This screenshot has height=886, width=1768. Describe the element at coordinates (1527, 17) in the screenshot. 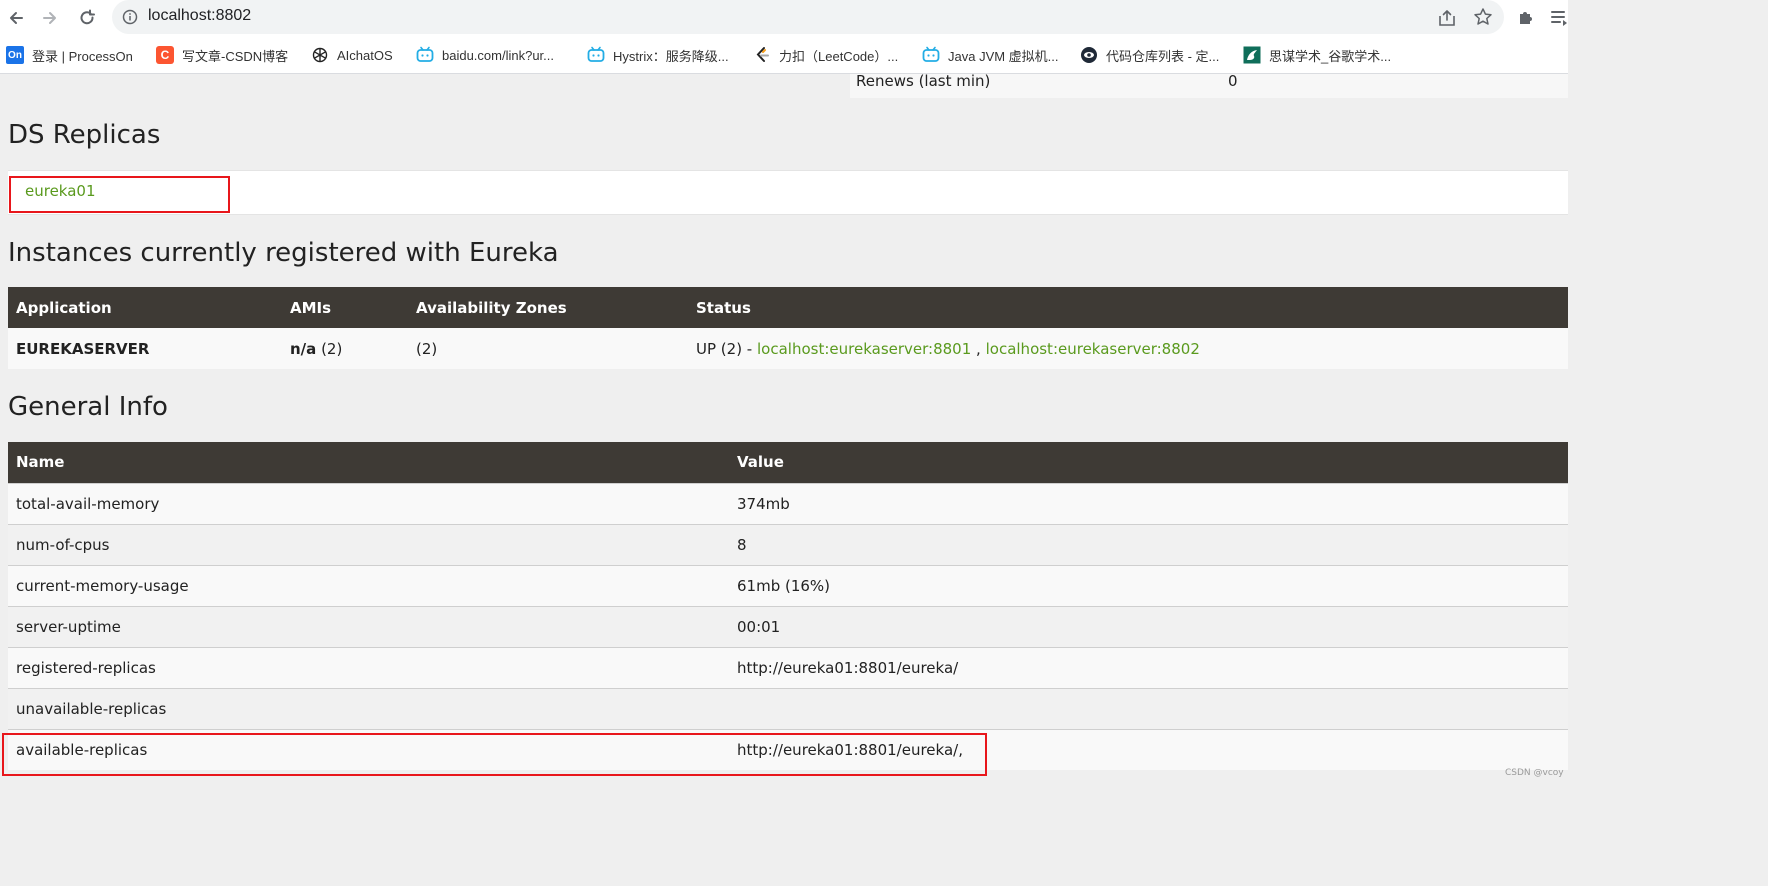

I see `extensions-icon` at that location.